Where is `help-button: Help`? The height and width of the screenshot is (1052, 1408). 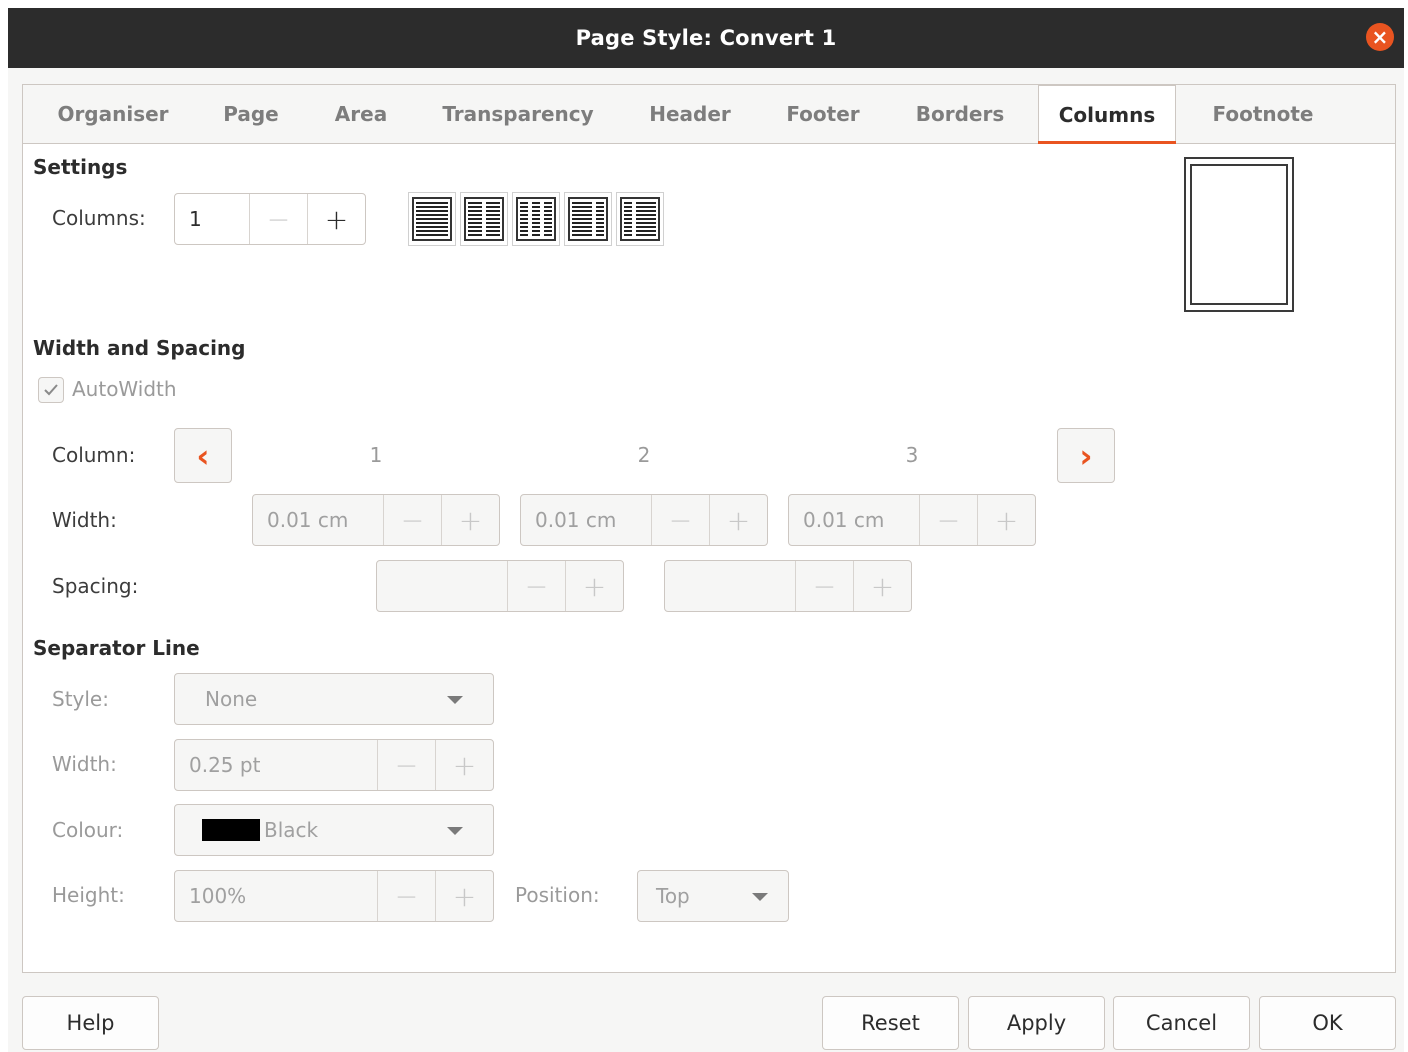
help-button: Help is located at coordinates (90, 1023).